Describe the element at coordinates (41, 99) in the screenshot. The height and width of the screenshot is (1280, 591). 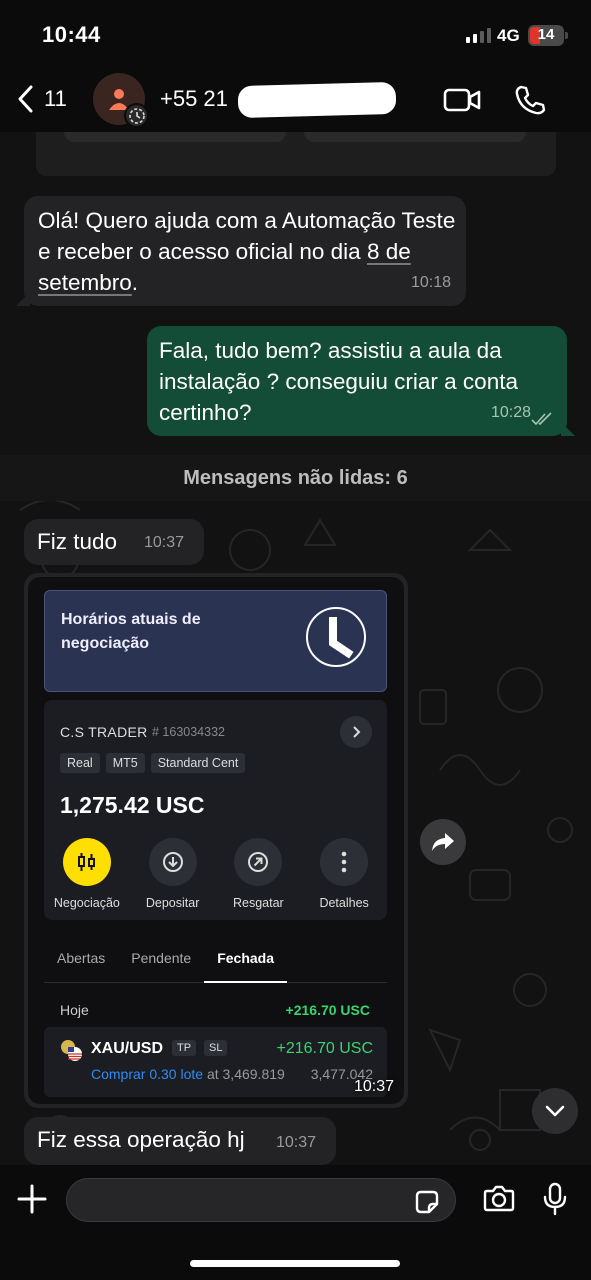
I see `back-button: 11` at that location.